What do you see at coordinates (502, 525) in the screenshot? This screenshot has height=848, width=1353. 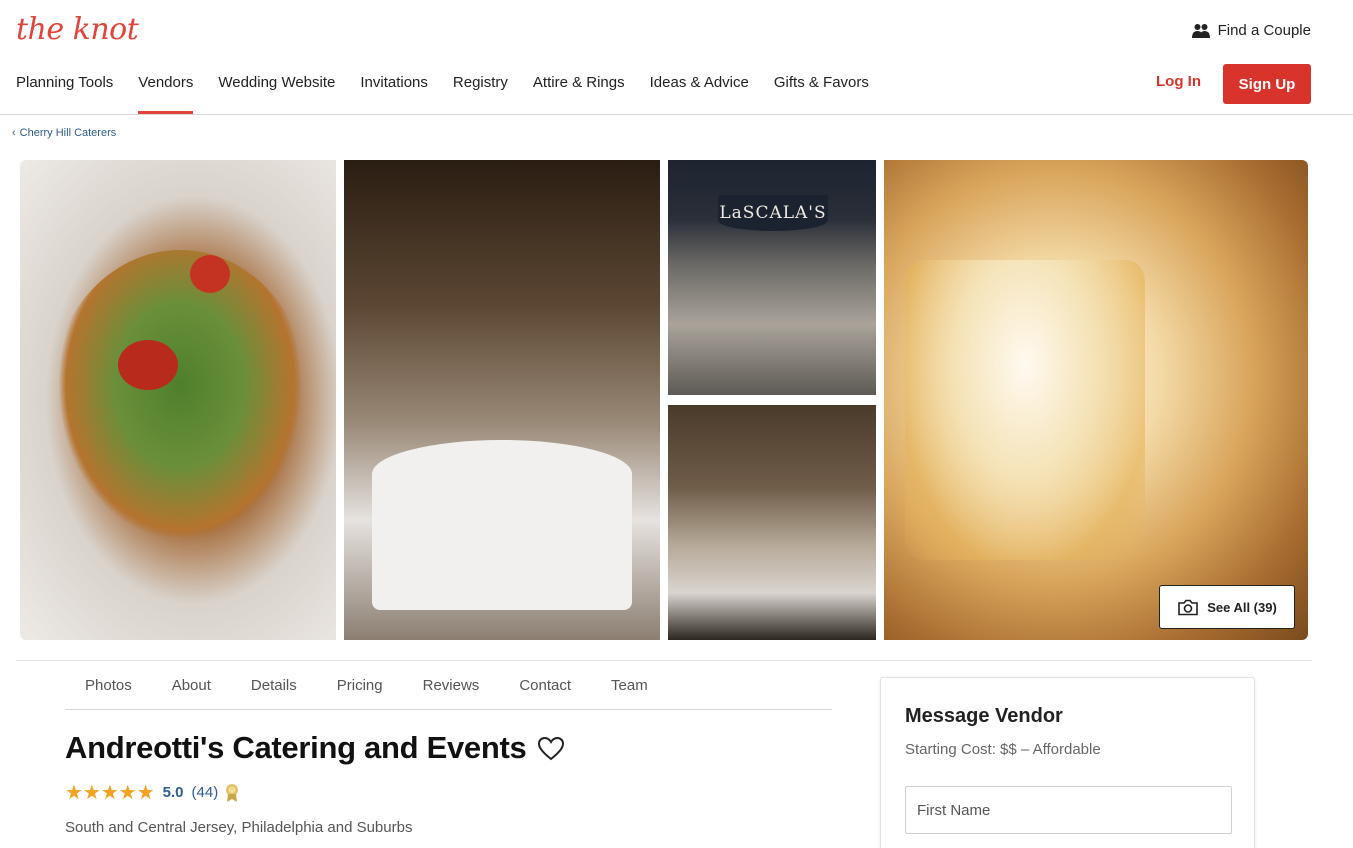 I see `table-illustration` at bounding box center [502, 525].